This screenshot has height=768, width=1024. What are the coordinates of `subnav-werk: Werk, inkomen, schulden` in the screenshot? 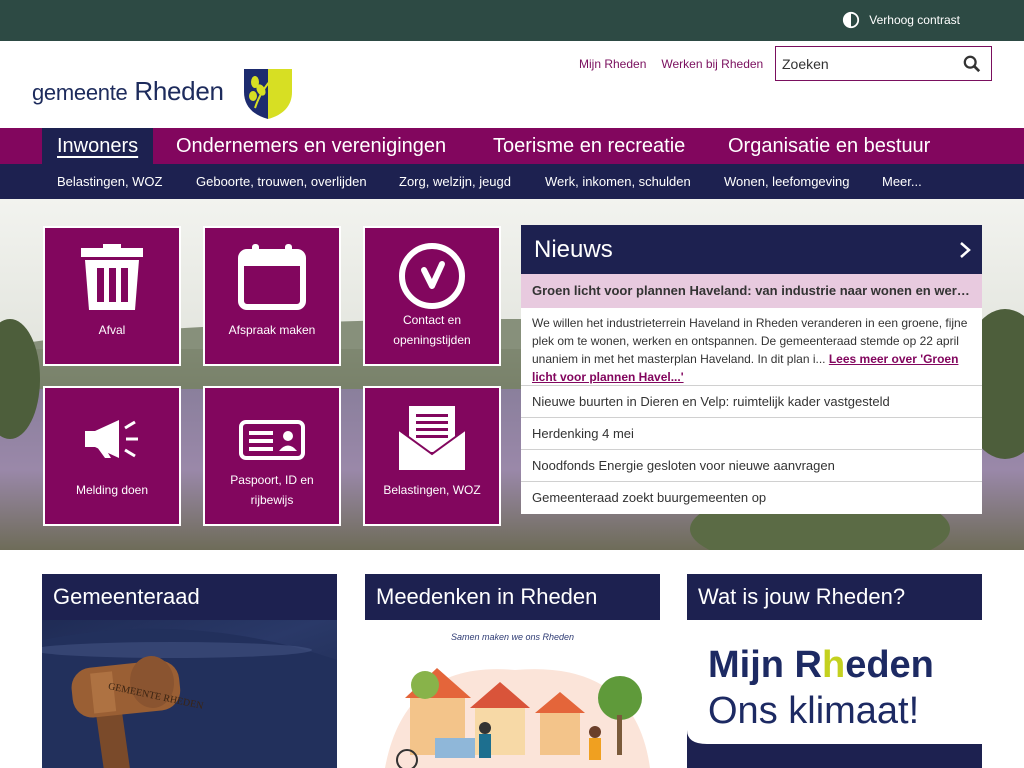 It's located at (618, 181).